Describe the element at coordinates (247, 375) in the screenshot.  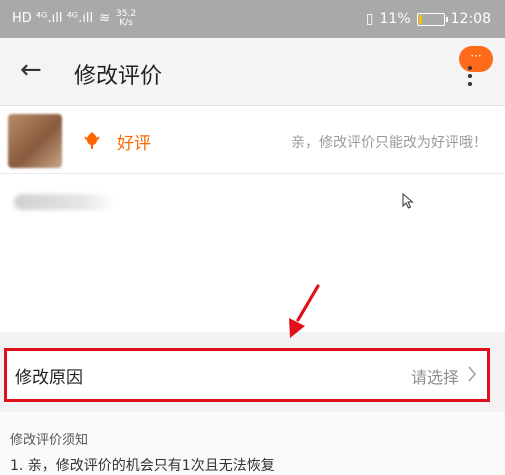
I see `modify-reason-row: 修改原因 请选择` at that location.